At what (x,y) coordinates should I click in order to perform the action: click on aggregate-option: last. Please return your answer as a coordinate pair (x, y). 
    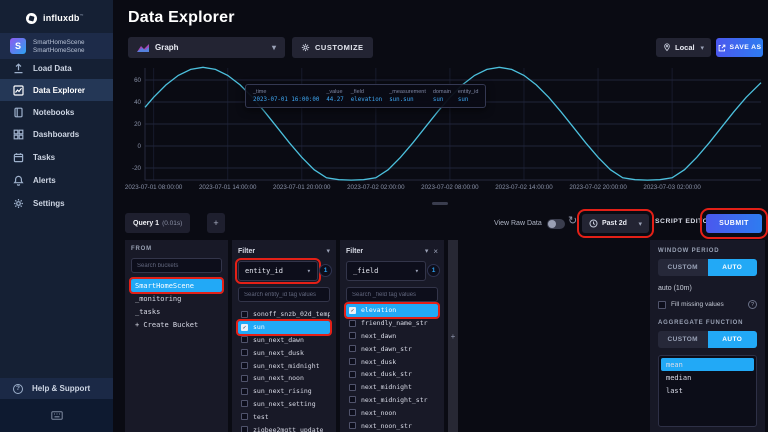
    Looking at the image, I should click on (707, 390).